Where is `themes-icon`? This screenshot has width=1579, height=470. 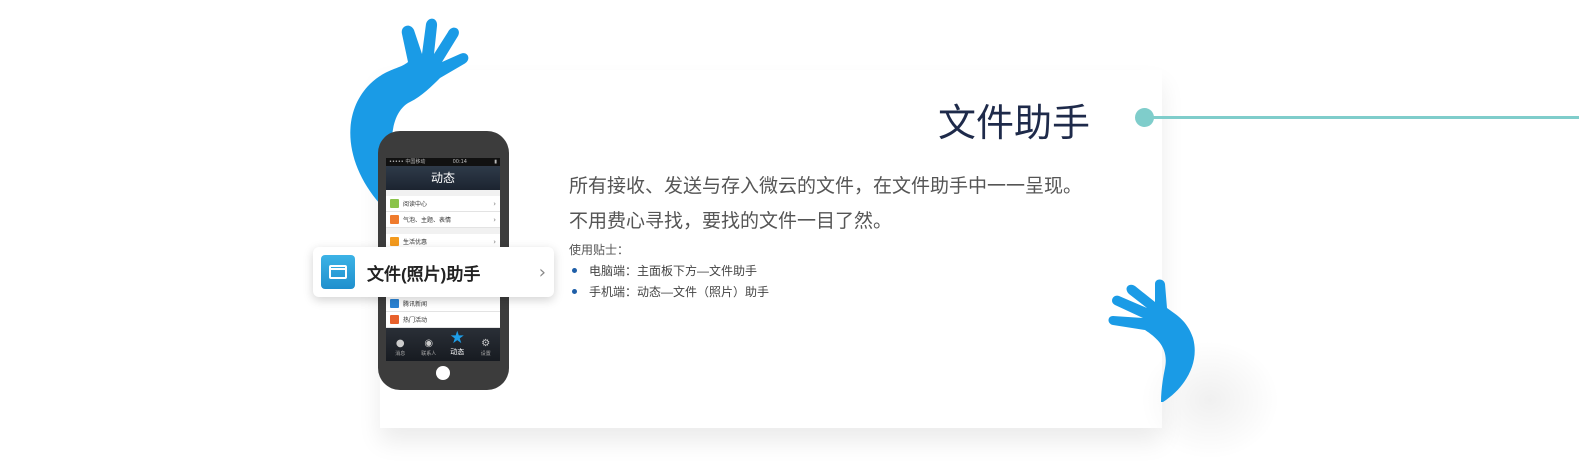
themes-icon is located at coordinates (394, 219).